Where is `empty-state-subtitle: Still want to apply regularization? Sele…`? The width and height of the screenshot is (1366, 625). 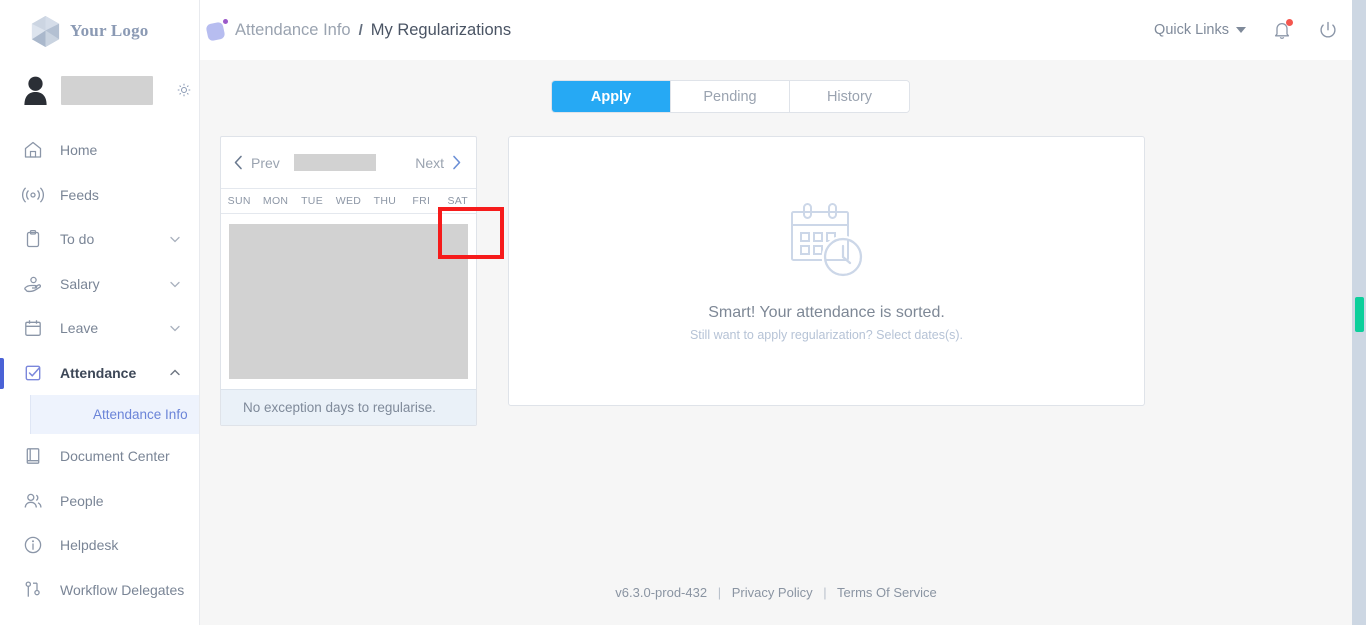 empty-state-subtitle: Still want to apply regularization? Sele… is located at coordinates (826, 335).